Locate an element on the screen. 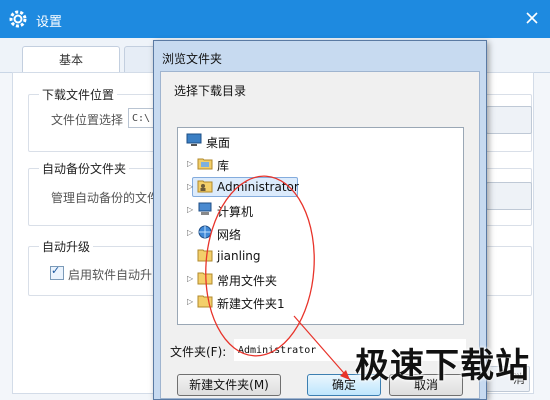 The height and width of the screenshot is (400, 550). library-icon is located at coordinates (205, 164).